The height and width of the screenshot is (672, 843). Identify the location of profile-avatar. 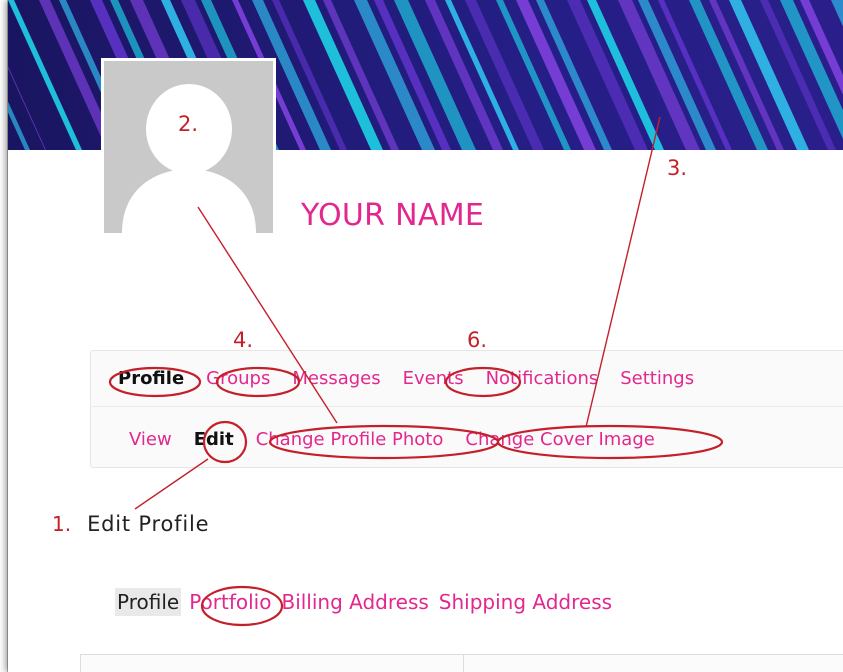
(188, 147).